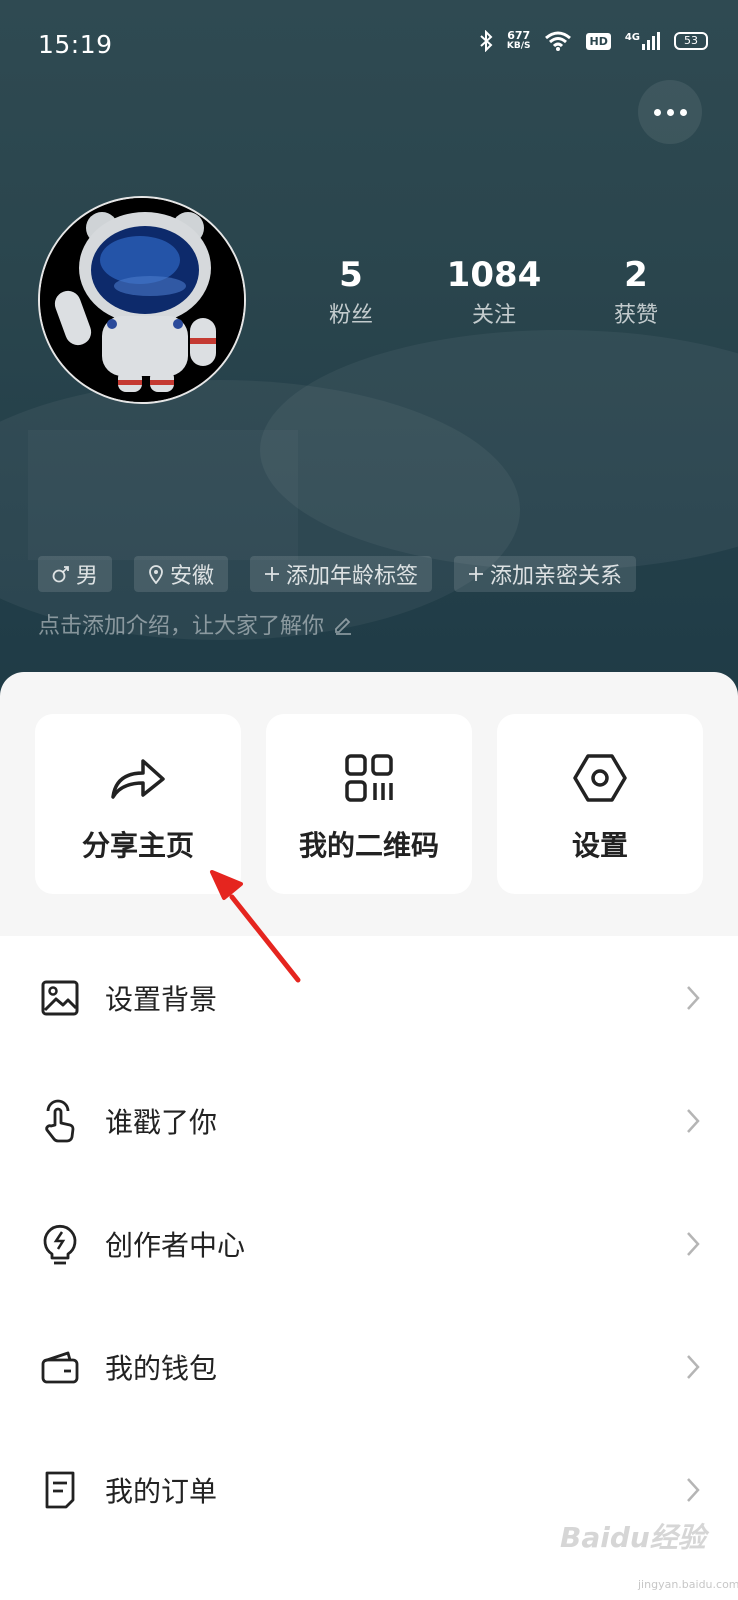 The width and height of the screenshot is (738, 1600). Describe the element at coordinates (518, 46) in the screenshot. I see `net-speed-unit: KB/S` at that location.